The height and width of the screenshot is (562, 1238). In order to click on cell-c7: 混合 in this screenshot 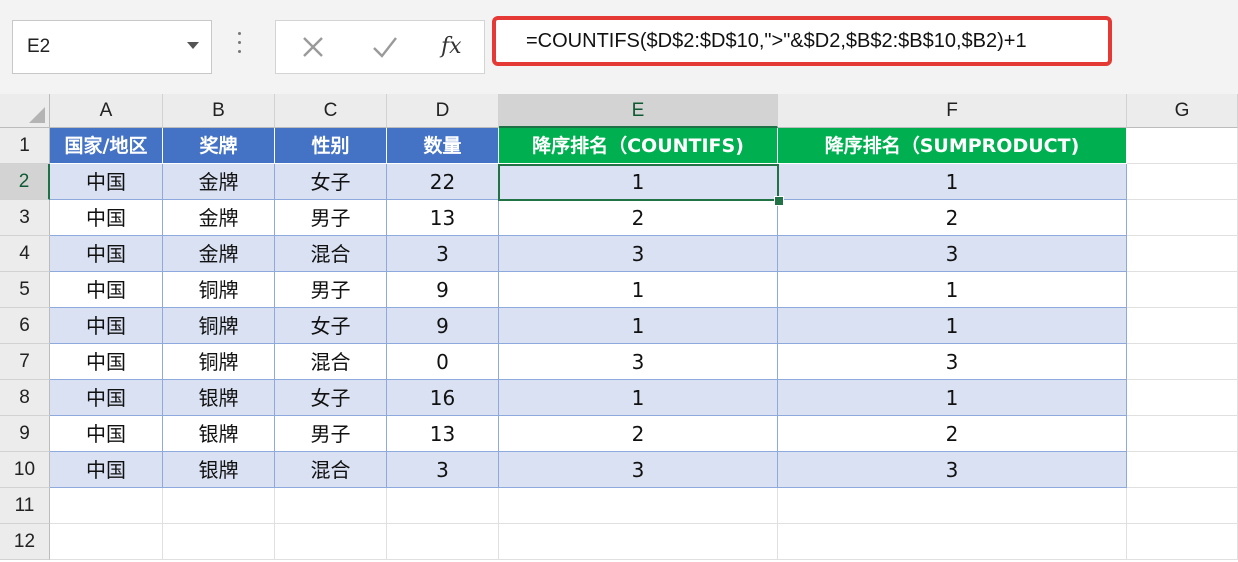, I will do `click(331, 362)`.